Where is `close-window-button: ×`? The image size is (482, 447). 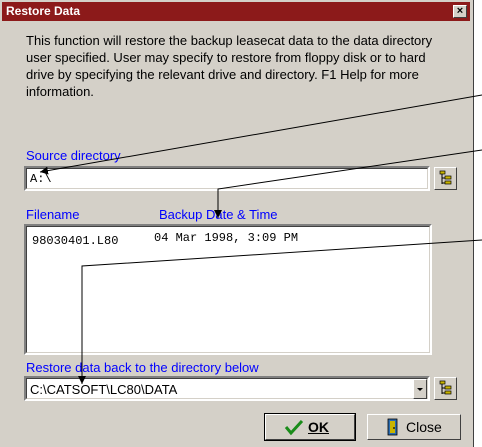 close-window-button: × is located at coordinates (460, 11).